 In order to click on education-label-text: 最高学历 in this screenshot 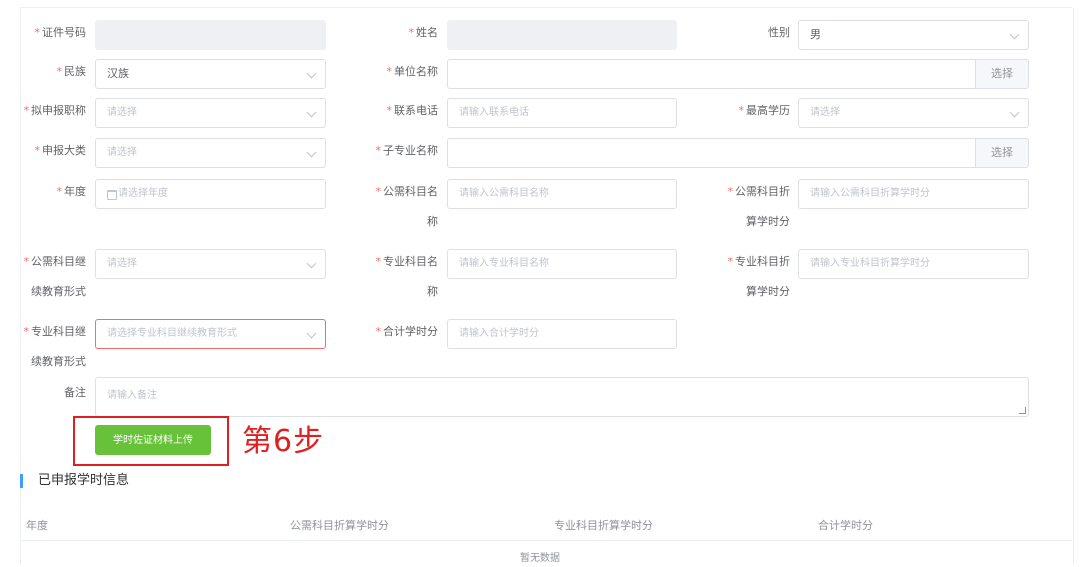, I will do `click(768, 110)`.